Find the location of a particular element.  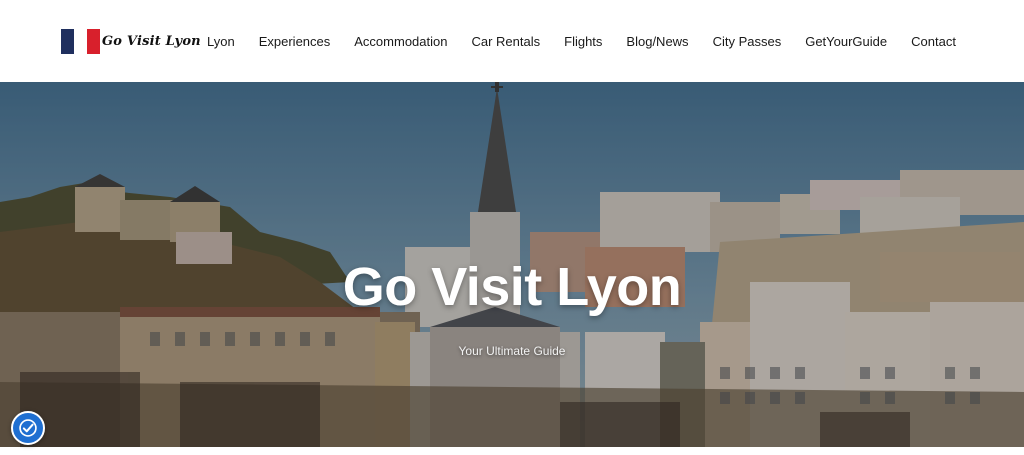

hero-subtitle: Your Ultimate Guide is located at coordinates (512, 351).